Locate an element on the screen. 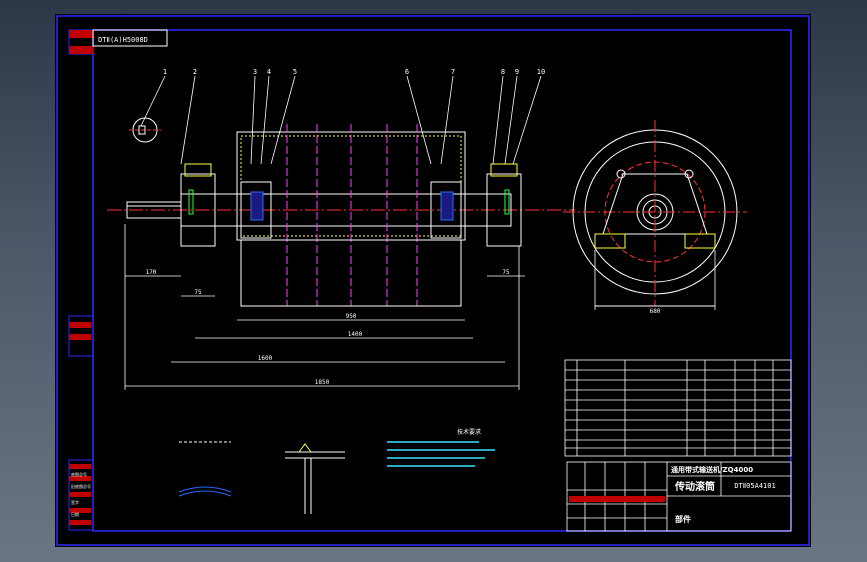 This screenshot has height=562, width=867. balloon-2: 2 is located at coordinates (195, 72).